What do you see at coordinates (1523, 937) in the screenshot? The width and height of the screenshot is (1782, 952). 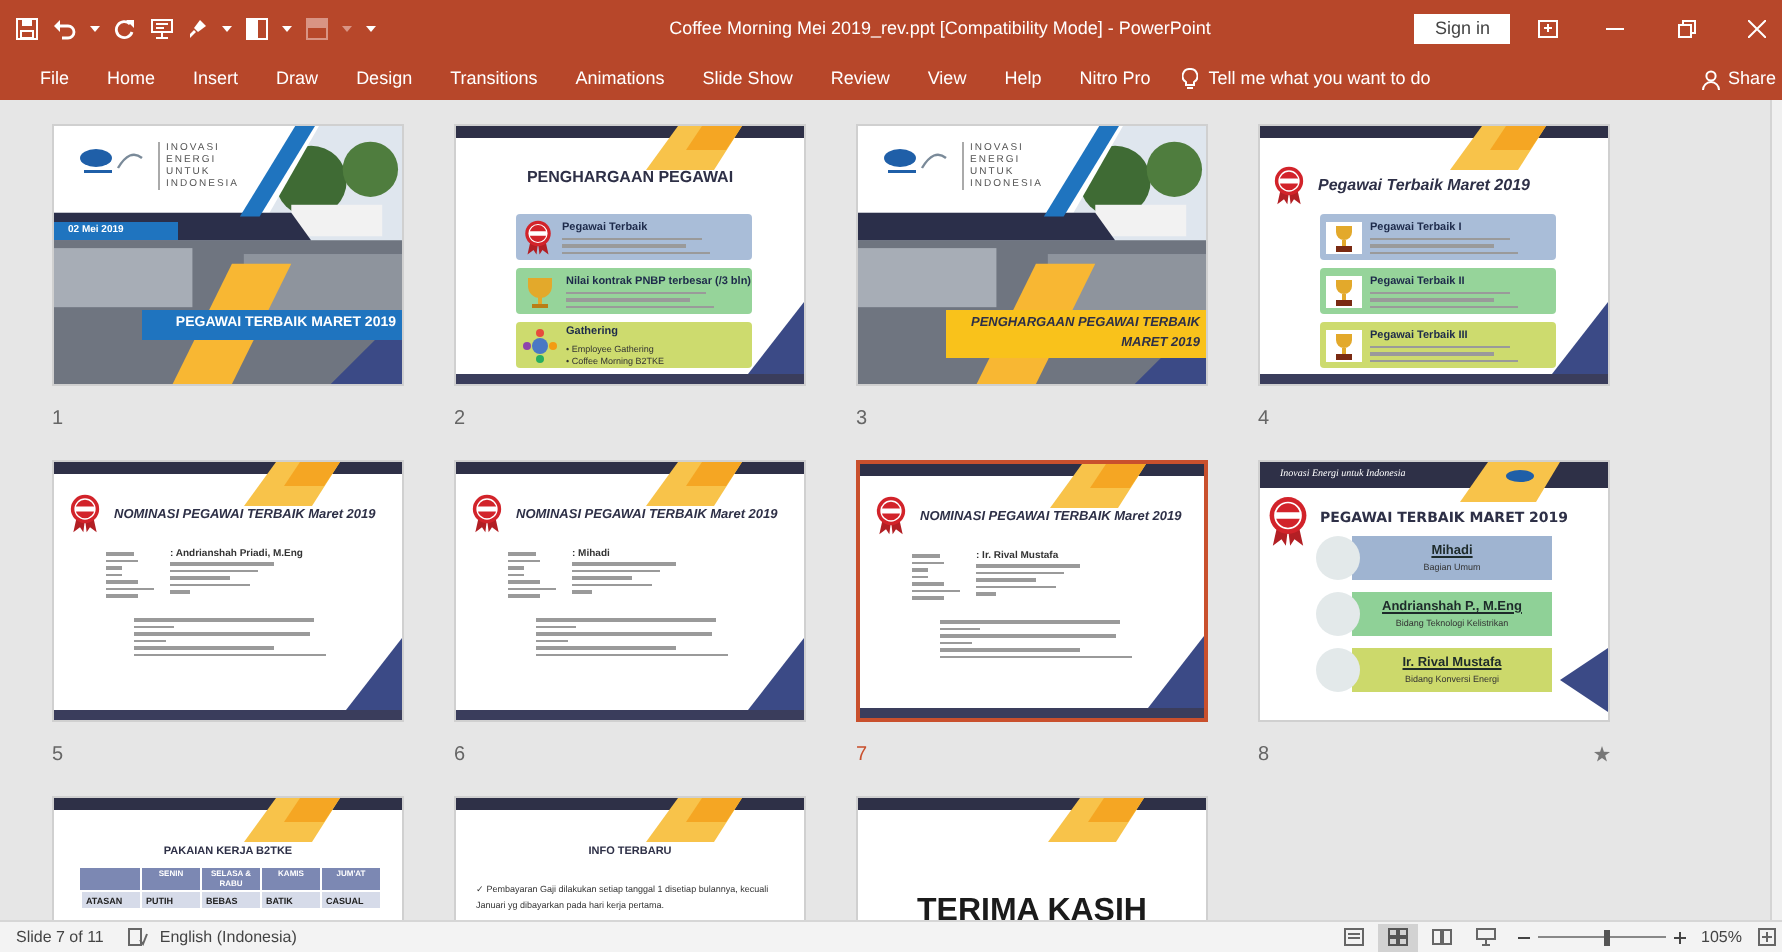 I see `zoom-out-icon` at bounding box center [1523, 937].